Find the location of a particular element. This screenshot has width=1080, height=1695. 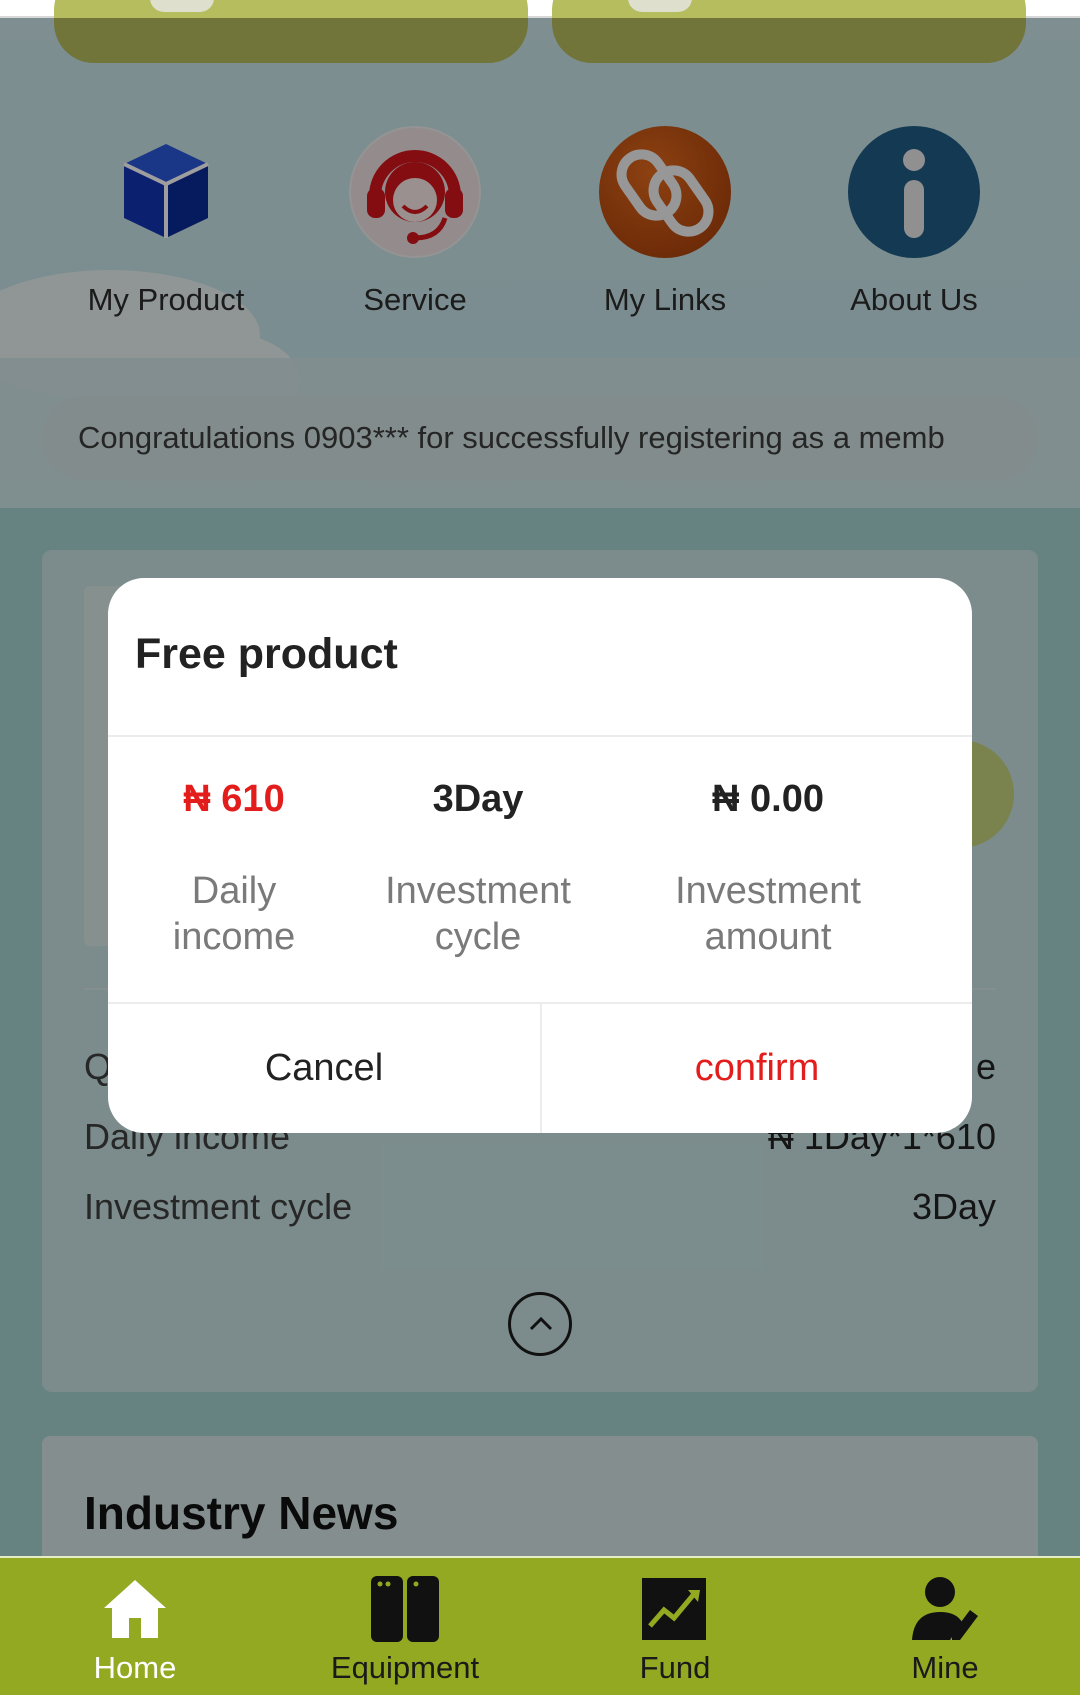

stat-label: Daily income is located at coordinates (234, 914).